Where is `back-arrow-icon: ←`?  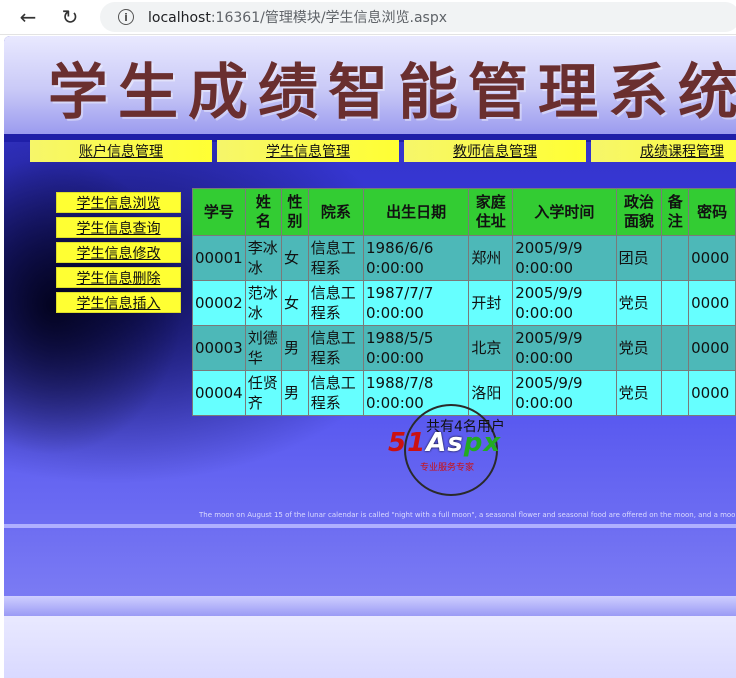 back-arrow-icon: ← is located at coordinates (28, 17).